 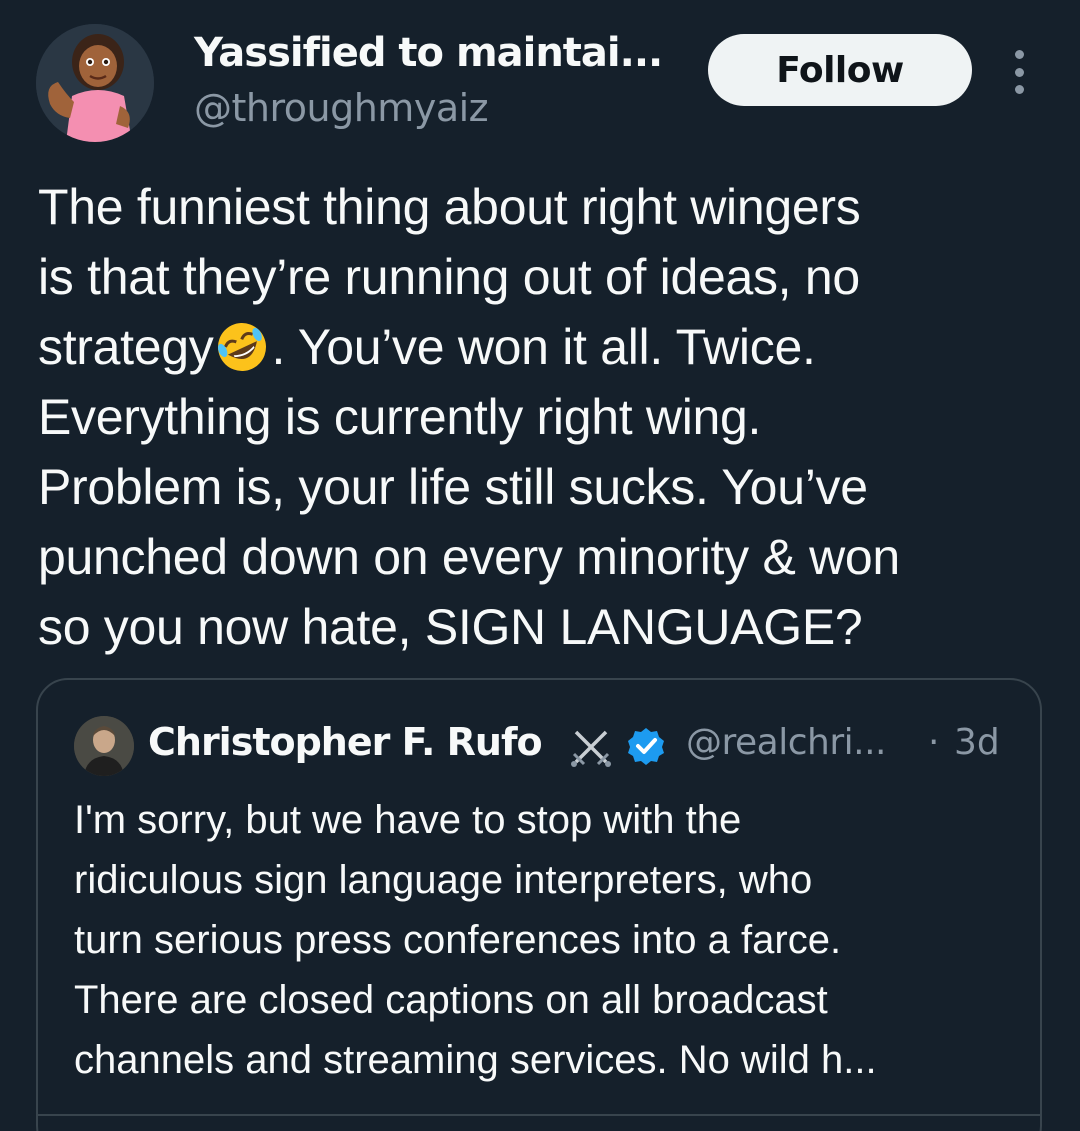 I want to click on more-vertical-icon, so click(x=1019, y=72).